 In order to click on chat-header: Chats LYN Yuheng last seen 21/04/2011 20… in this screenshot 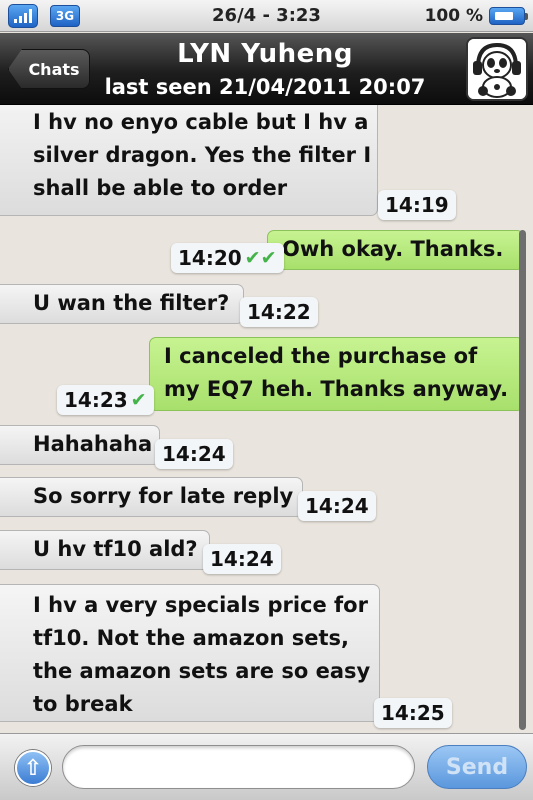, I will do `click(266, 69)`.